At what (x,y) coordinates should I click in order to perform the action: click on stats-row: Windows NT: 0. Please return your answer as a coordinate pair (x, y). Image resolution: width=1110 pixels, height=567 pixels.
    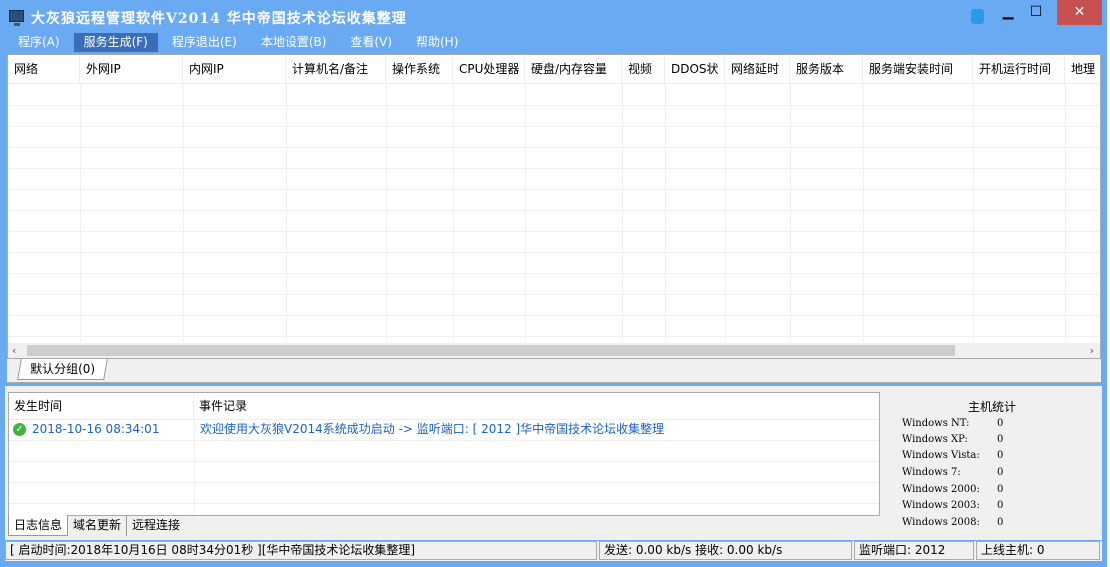
    Looking at the image, I should click on (952, 423).